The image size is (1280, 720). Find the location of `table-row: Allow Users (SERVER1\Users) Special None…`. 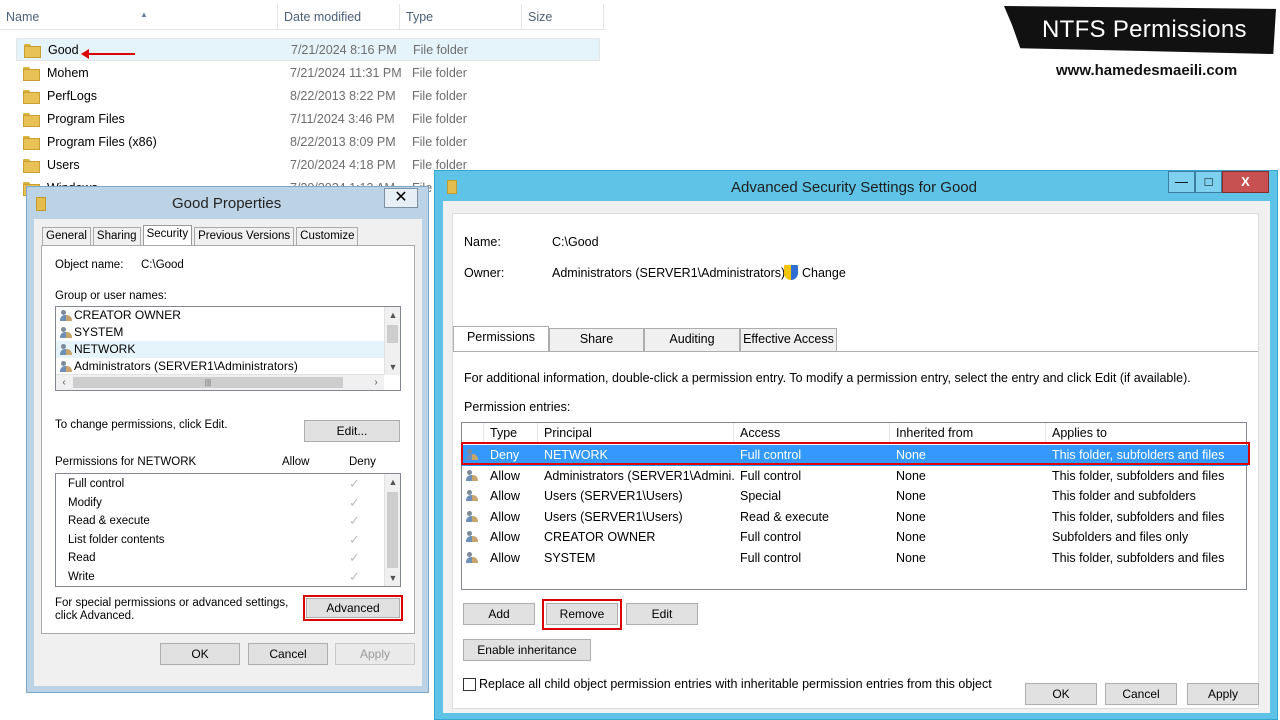

table-row: Allow Users (SERVER1\Users) Special None… is located at coordinates (855, 496).